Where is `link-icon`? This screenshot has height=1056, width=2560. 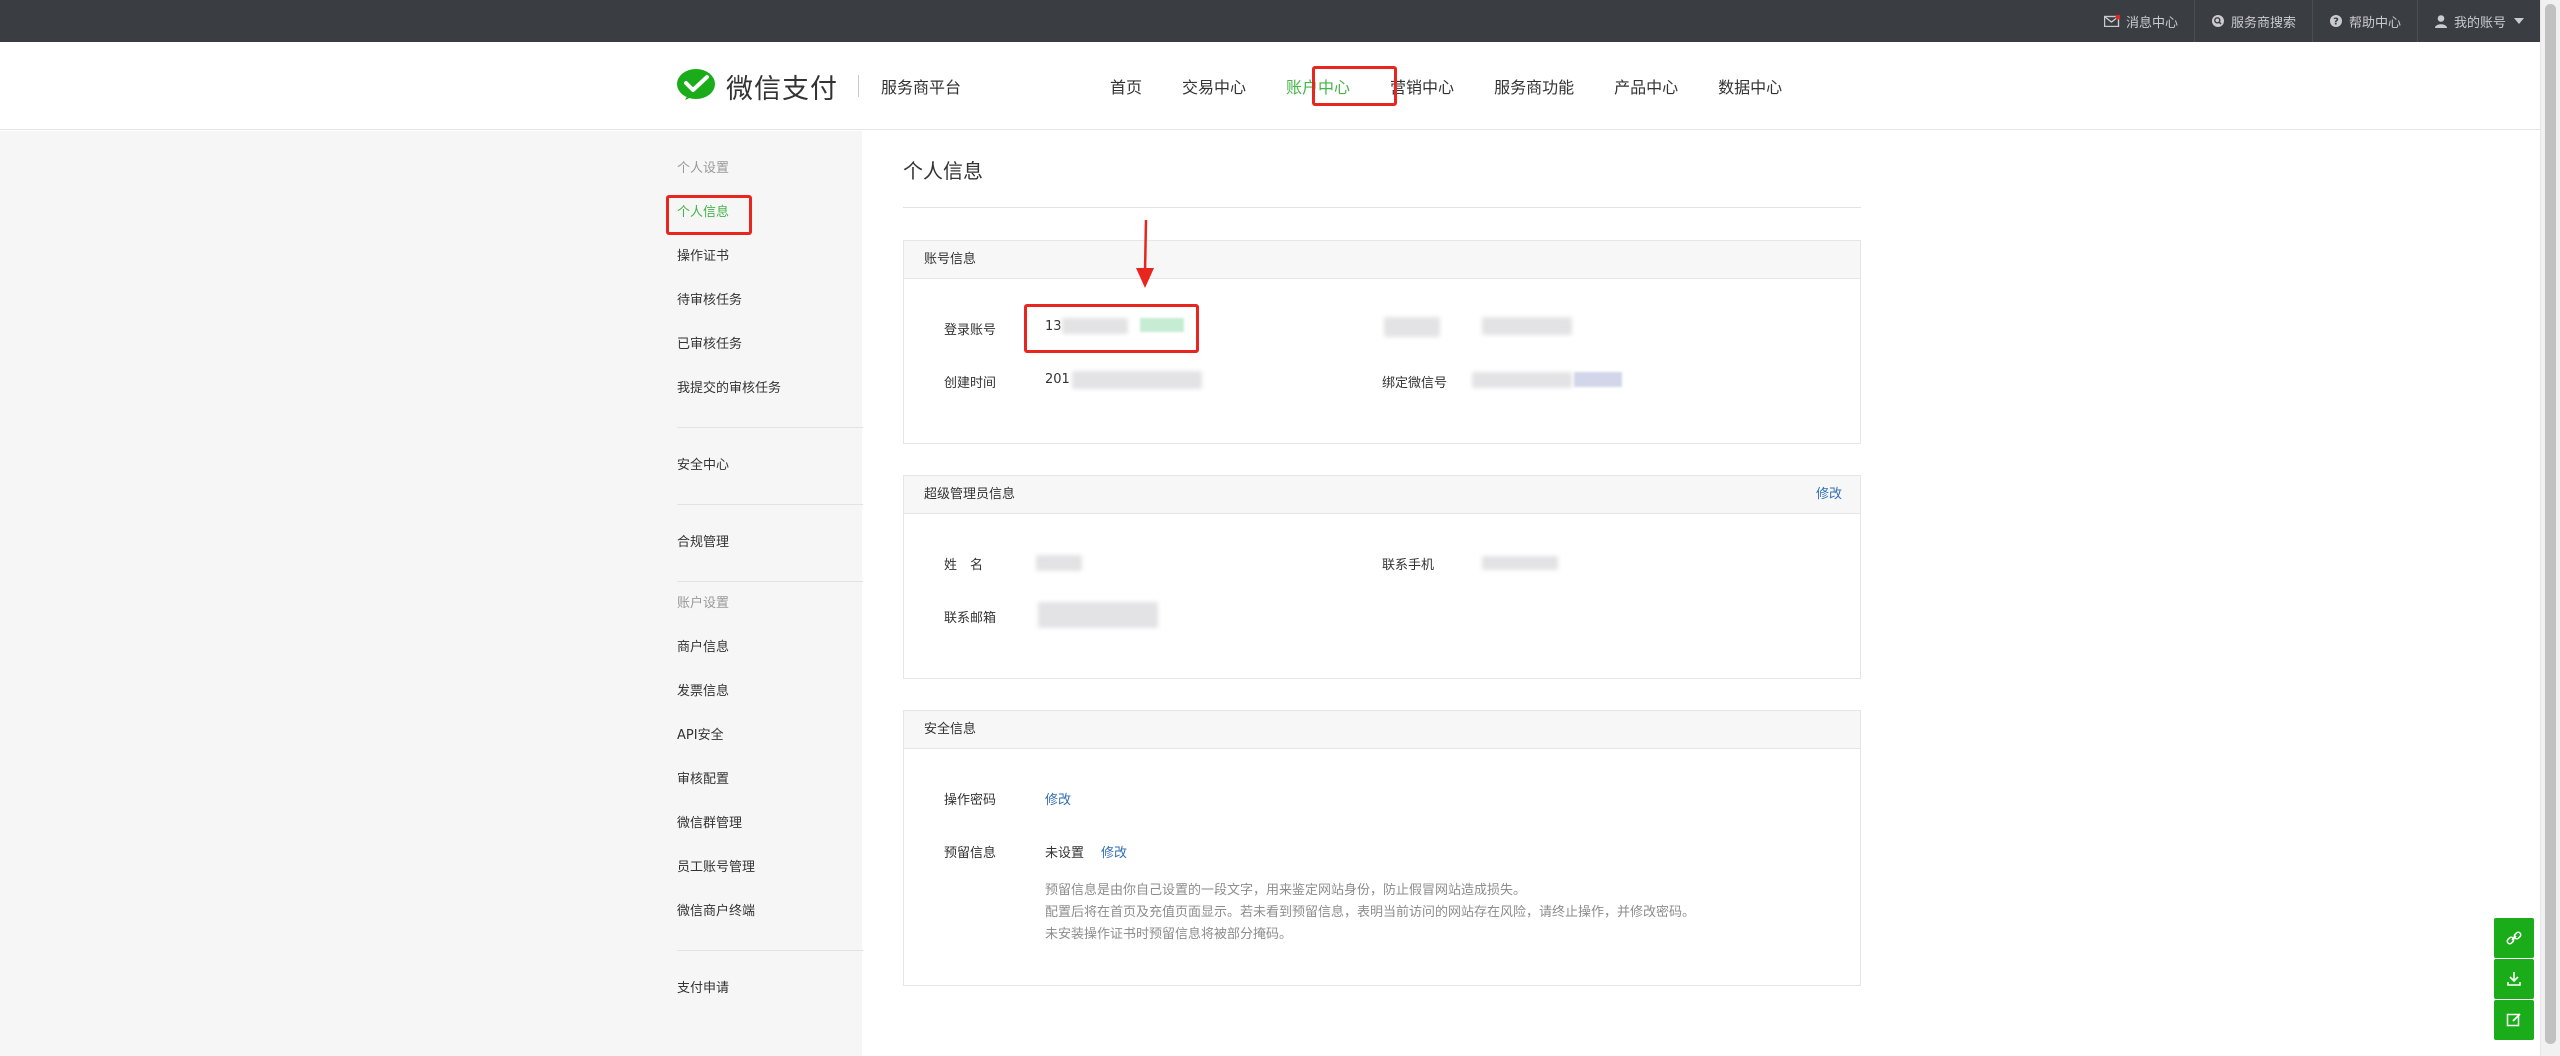
link-icon is located at coordinates (2514, 938).